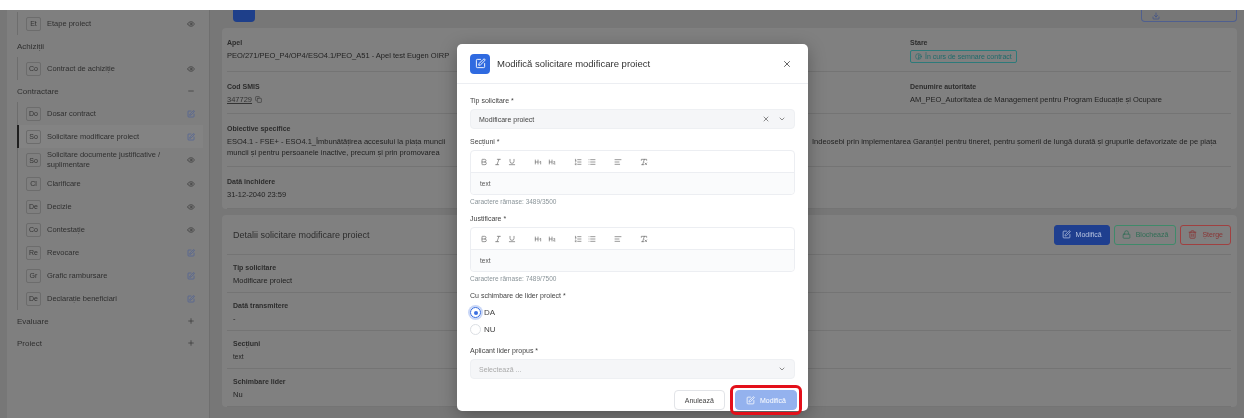 The image size is (1244, 418). I want to click on copy-icon, so click(259, 99).